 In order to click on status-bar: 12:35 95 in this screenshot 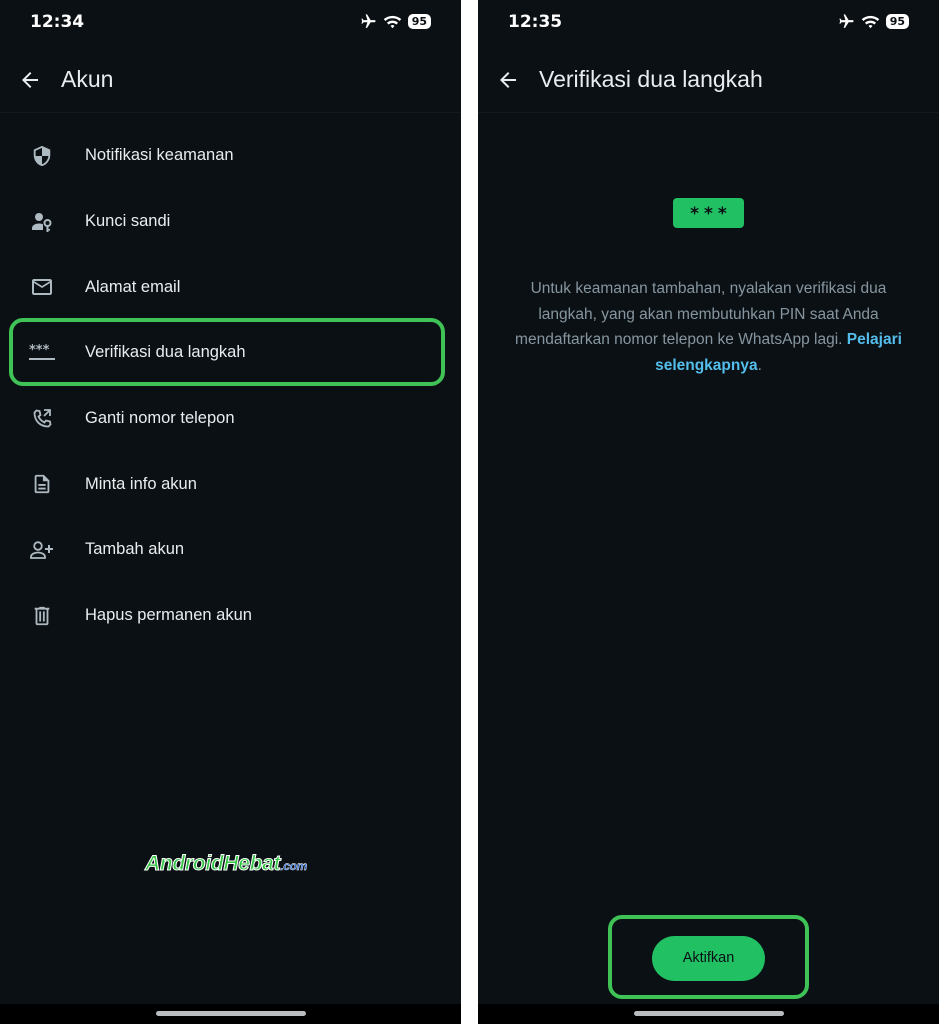, I will do `click(708, 23)`.